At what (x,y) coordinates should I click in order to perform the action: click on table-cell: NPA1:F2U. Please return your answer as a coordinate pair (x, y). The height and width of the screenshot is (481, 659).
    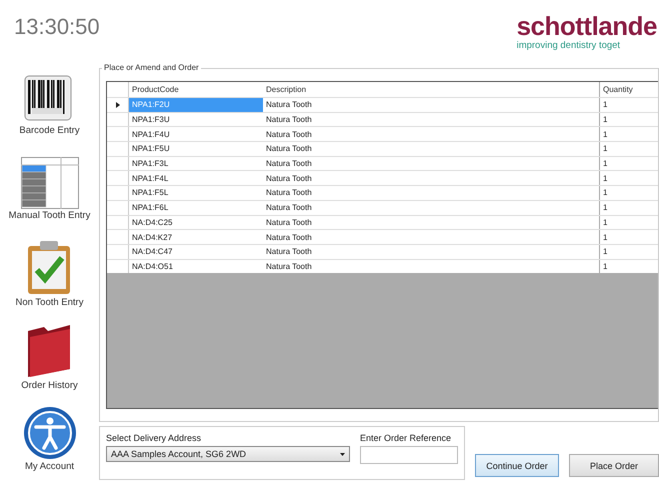
    Looking at the image, I should click on (196, 105).